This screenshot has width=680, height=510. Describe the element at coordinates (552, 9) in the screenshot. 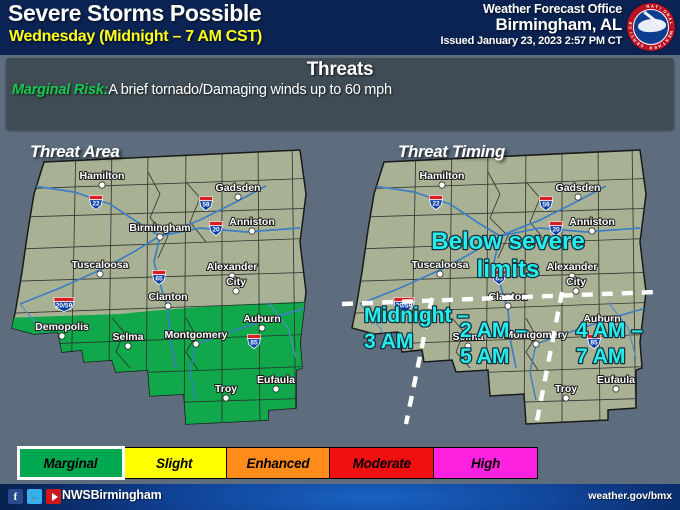

I see `office-label: Weather Forecast Office` at that location.